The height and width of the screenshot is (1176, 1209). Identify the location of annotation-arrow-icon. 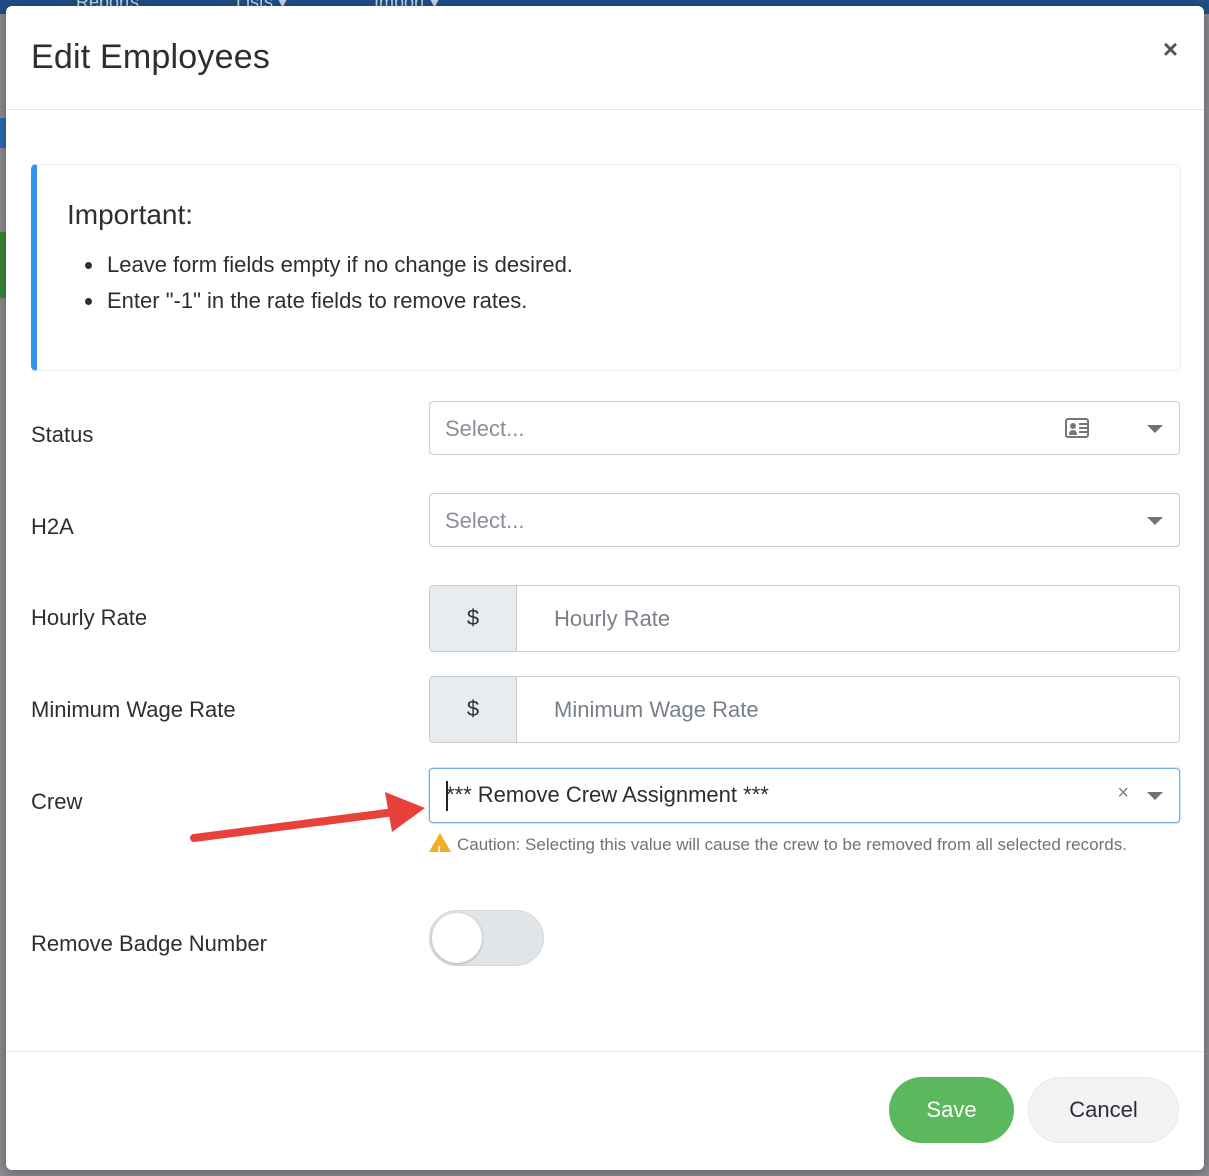
(307, 817).